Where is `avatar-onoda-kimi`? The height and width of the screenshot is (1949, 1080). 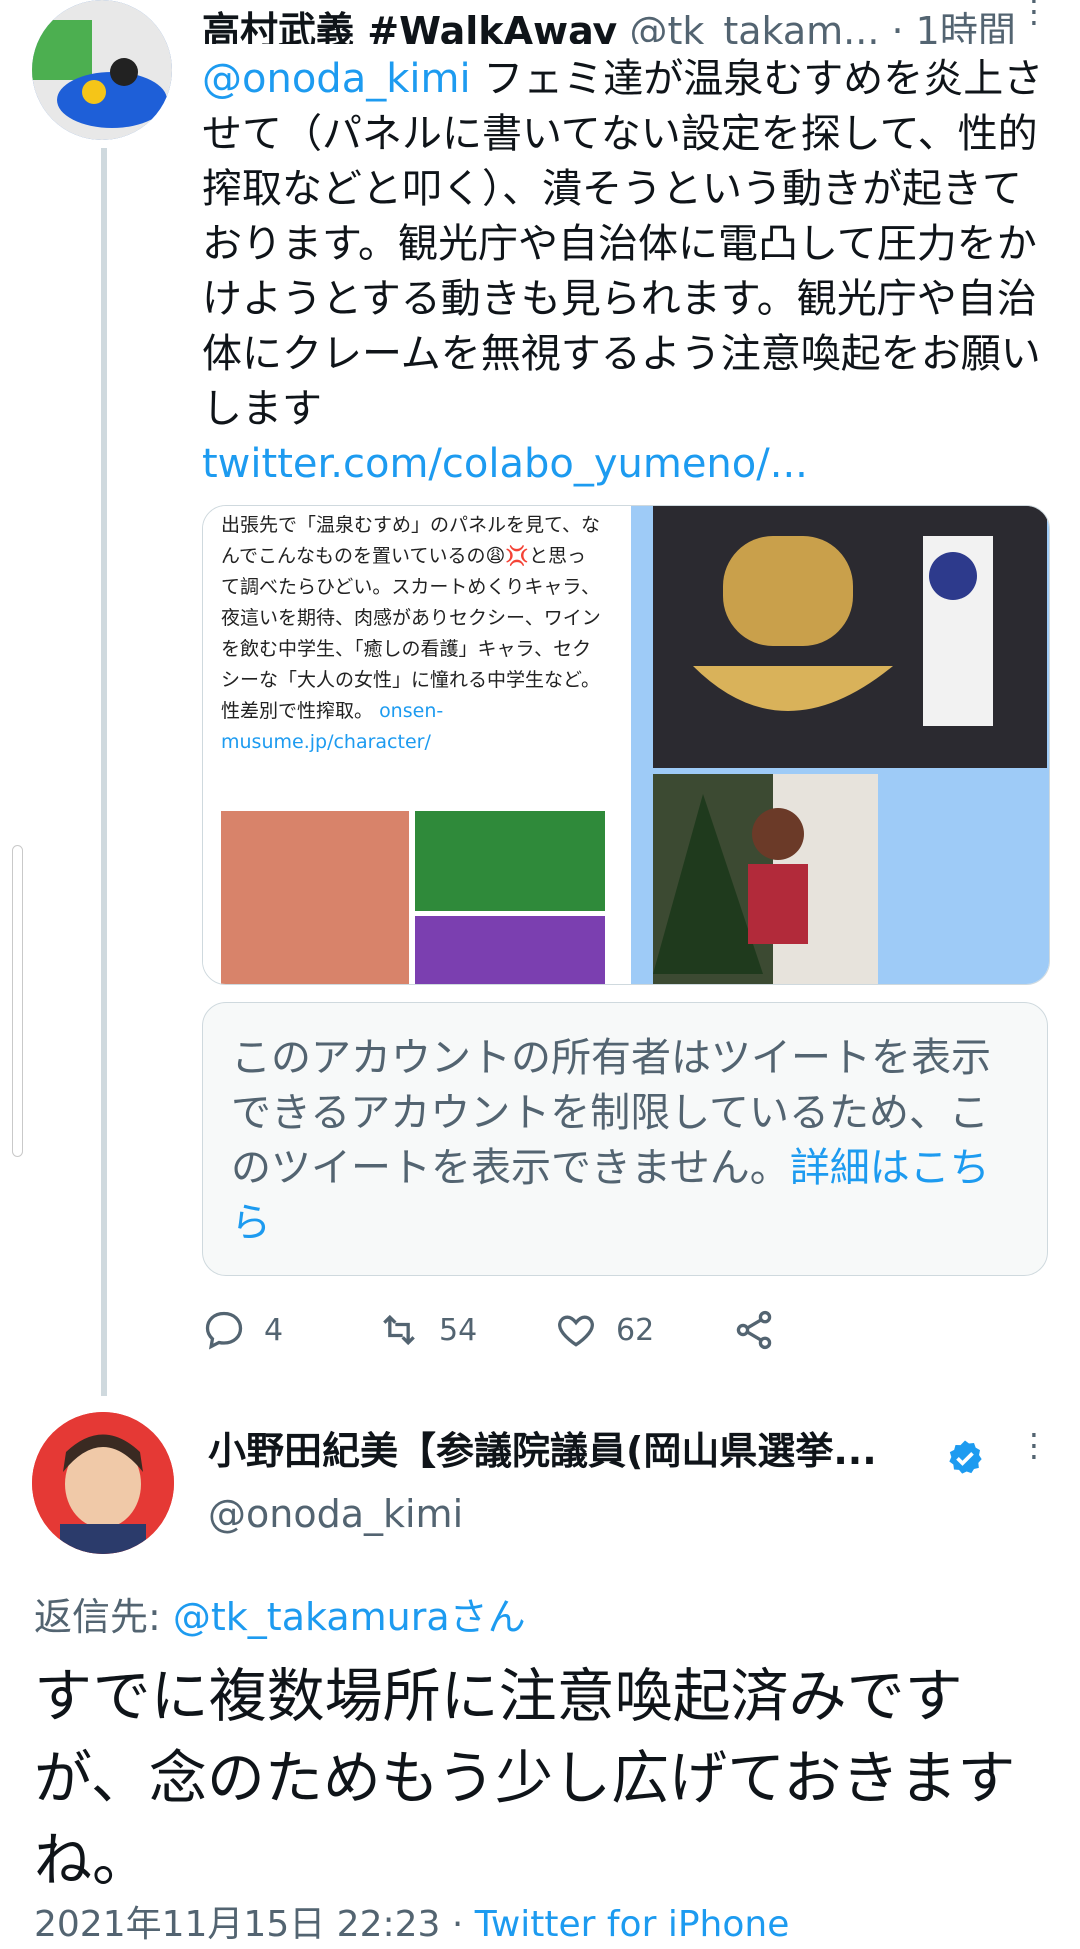
avatar-onoda-kimi is located at coordinates (103, 1483).